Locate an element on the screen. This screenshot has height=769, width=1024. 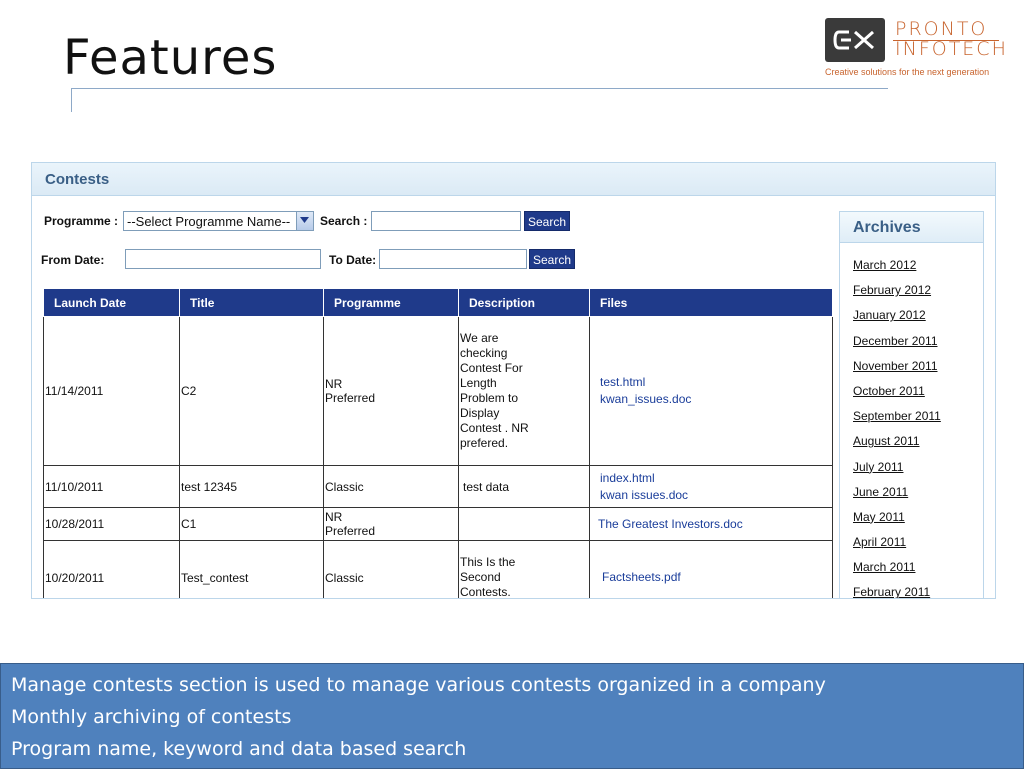
cell-launch-date: 10/20/2011 is located at coordinates (111, 569).